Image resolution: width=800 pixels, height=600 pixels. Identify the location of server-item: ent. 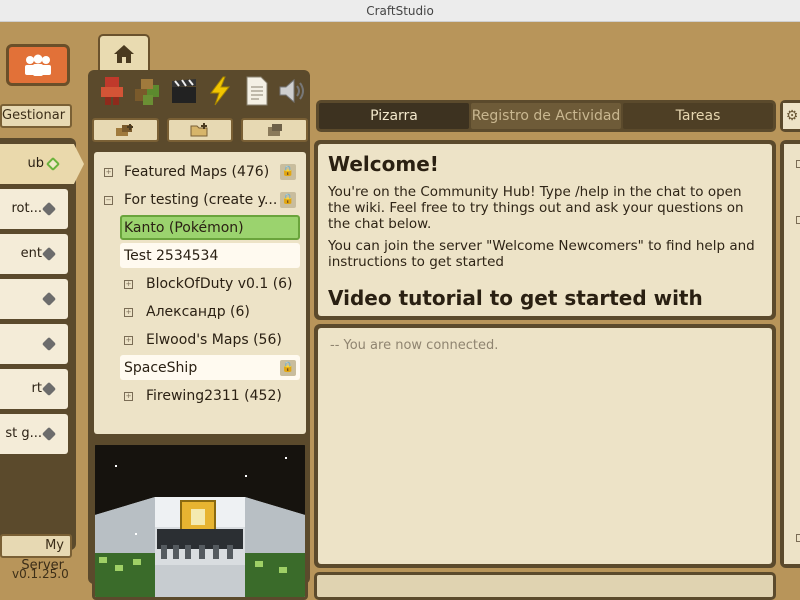
(34, 254).